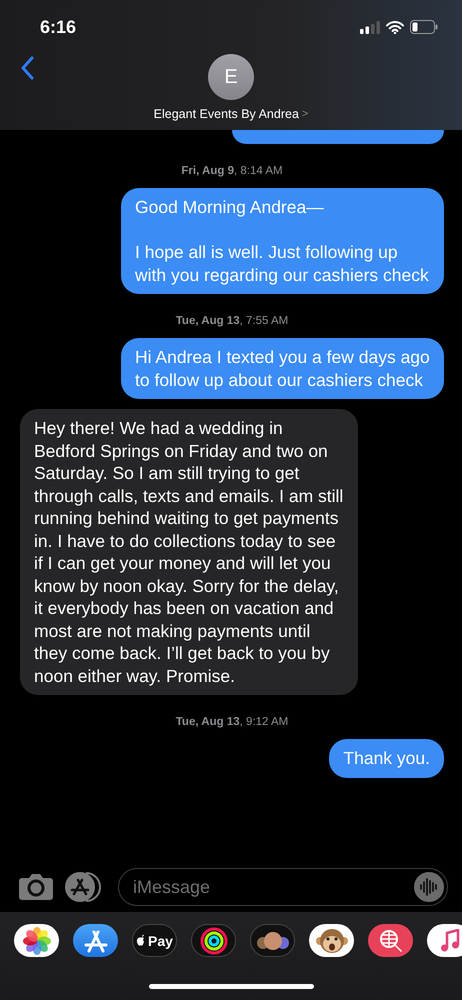 The image size is (462, 1000). Describe the element at coordinates (282, 368) in the screenshot. I see `message-bubble: Hi Andrea I texted you a few days ago to follow up about our cashiers check` at that location.